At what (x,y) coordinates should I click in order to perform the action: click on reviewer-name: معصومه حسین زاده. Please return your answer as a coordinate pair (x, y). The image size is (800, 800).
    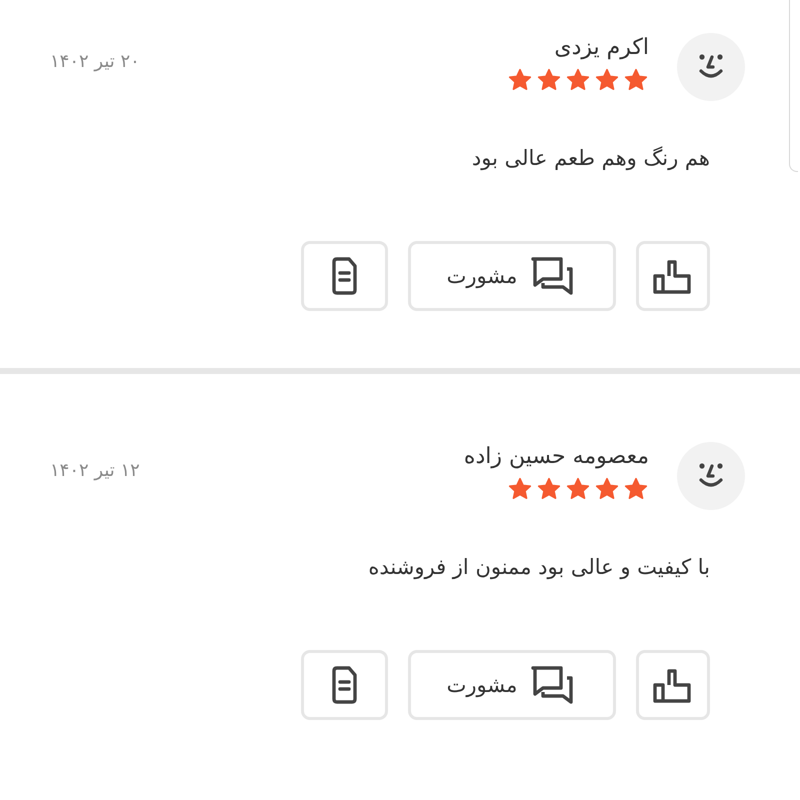
    Looking at the image, I should click on (556, 457).